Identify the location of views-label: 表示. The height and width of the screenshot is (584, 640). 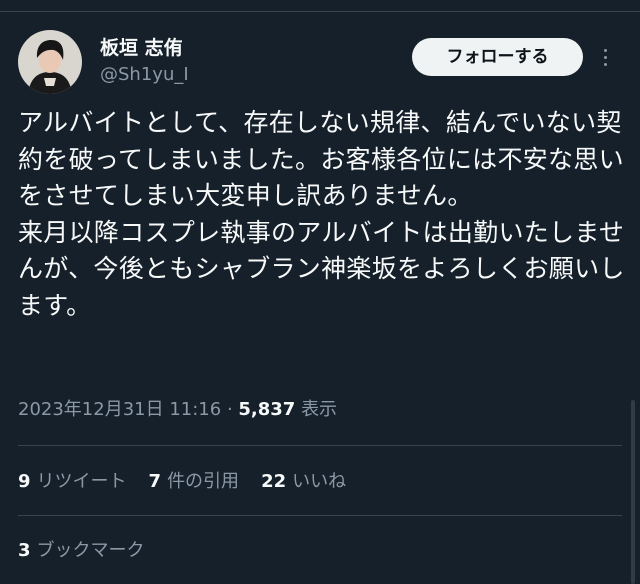
(319, 409).